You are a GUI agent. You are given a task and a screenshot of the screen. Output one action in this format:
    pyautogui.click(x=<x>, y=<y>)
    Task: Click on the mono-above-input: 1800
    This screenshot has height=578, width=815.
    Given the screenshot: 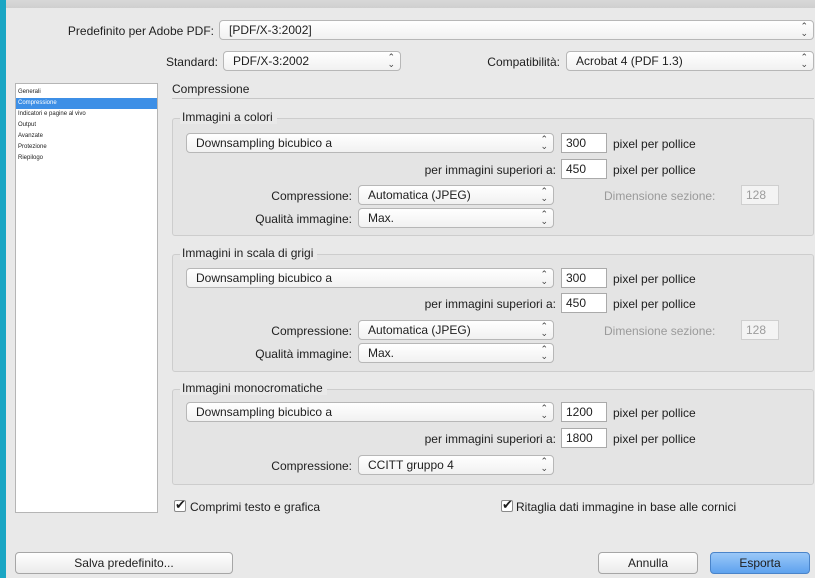 What is the action you would take?
    pyautogui.click(x=584, y=438)
    